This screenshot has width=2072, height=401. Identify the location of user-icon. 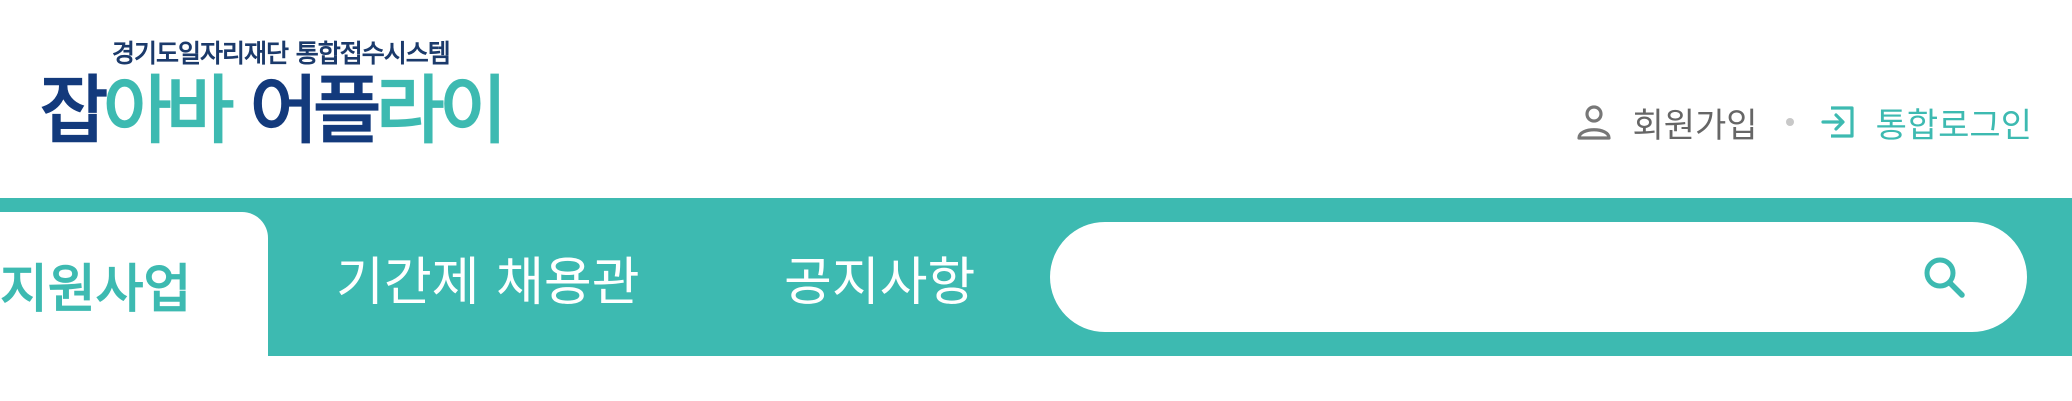
(1594, 122).